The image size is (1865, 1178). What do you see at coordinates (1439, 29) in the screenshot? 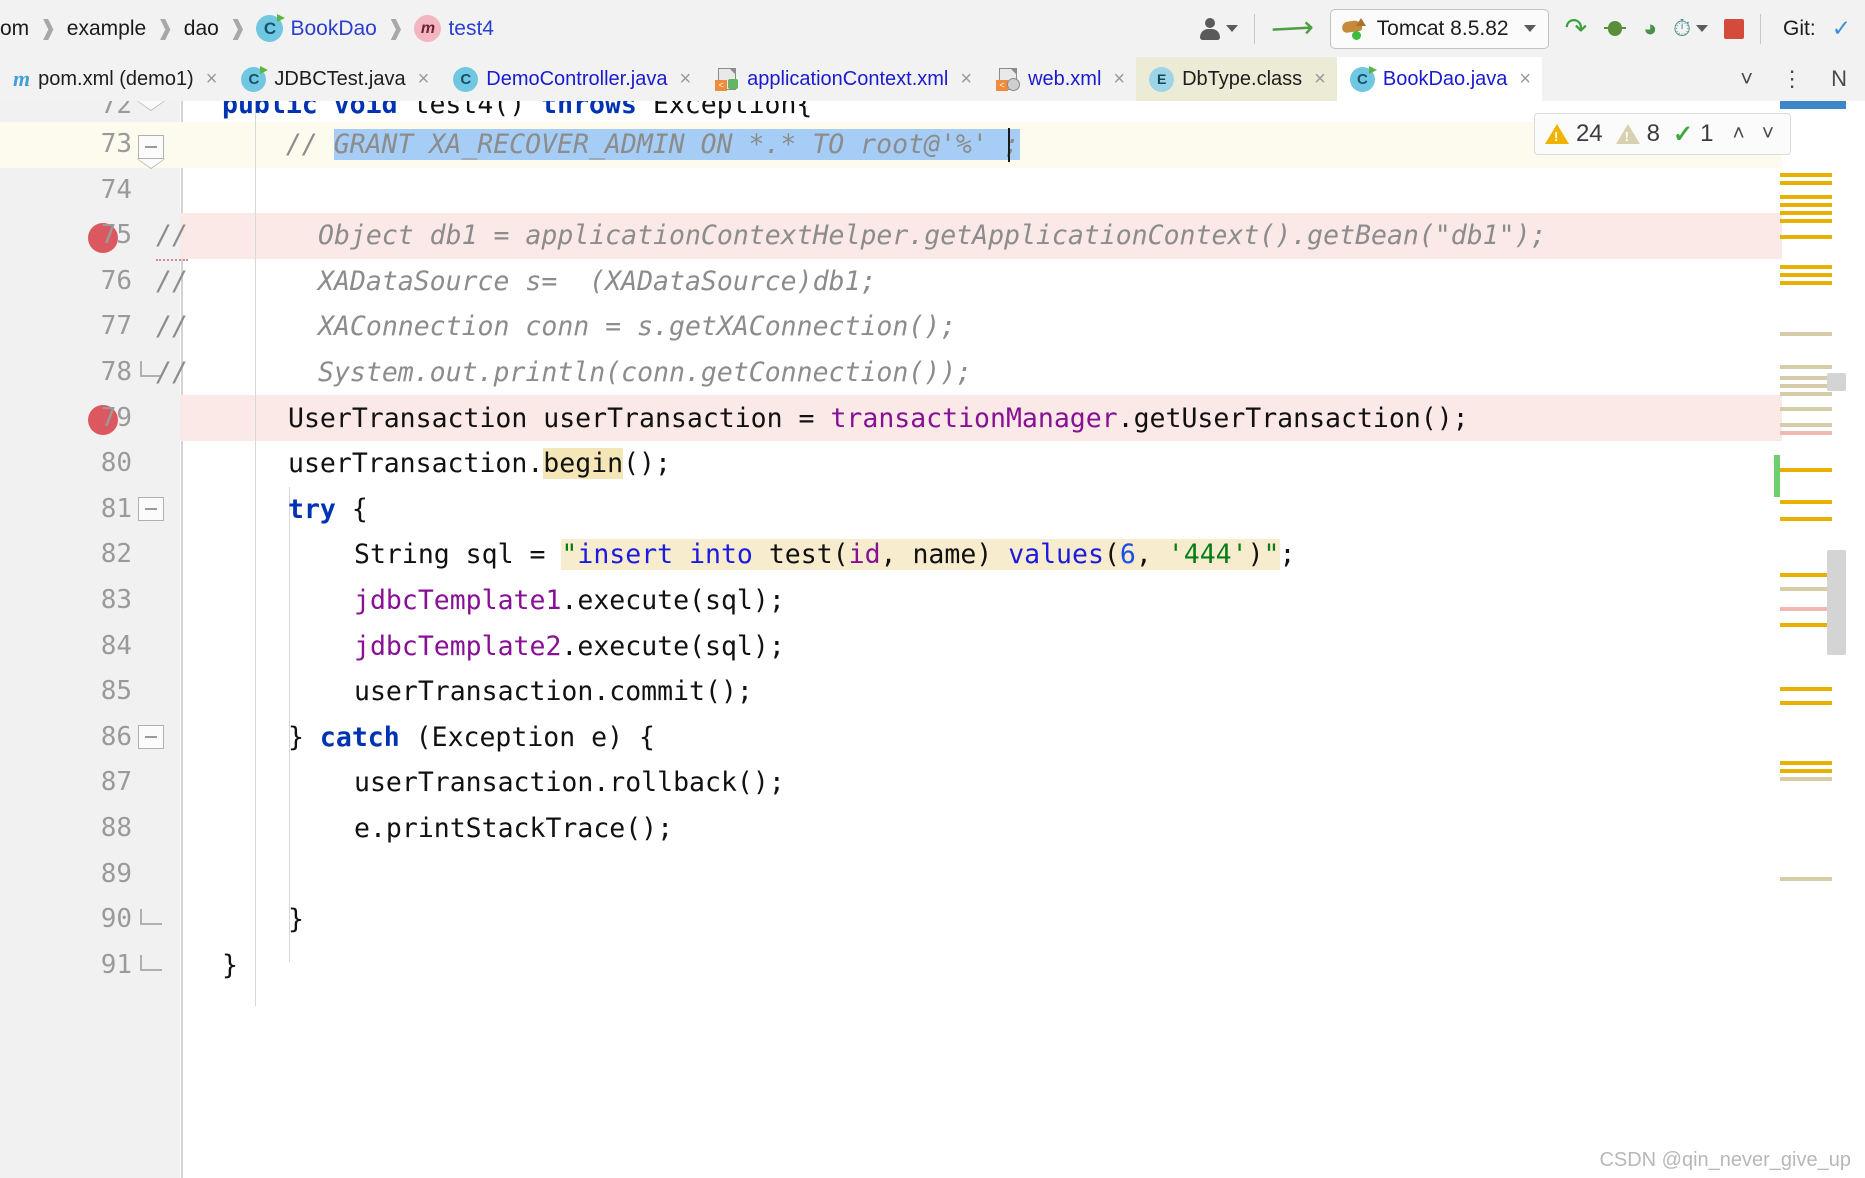
I see `run-configuration-selector: Tomcat 8.5.82` at bounding box center [1439, 29].